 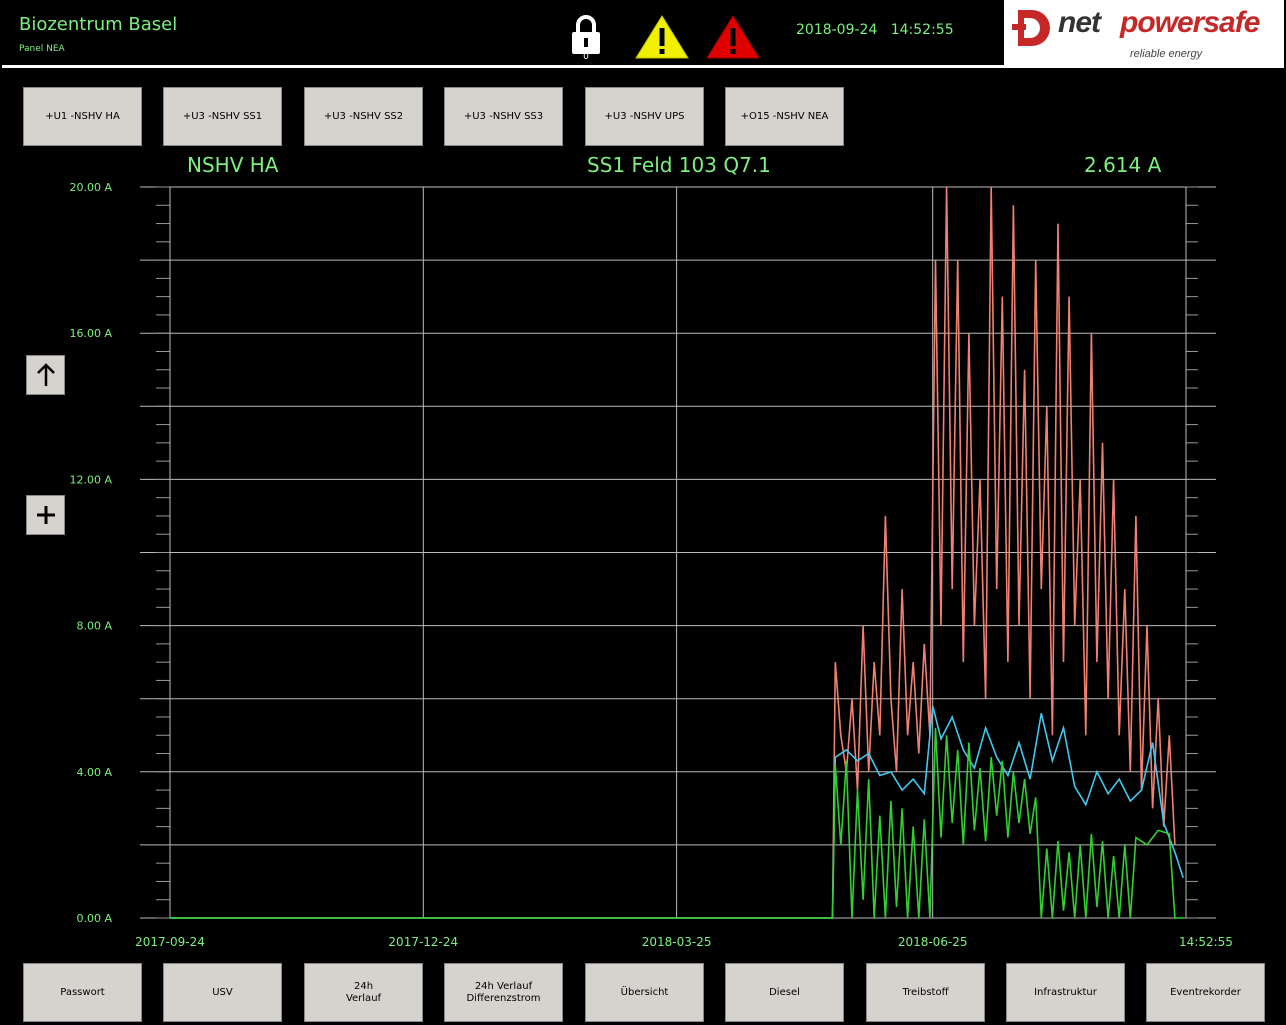 I want to click on y-axis: 20.00 A 16.00 A 12.00 A 8.00 A 4.00 A 0.00 A, so click(x=90, y=553).